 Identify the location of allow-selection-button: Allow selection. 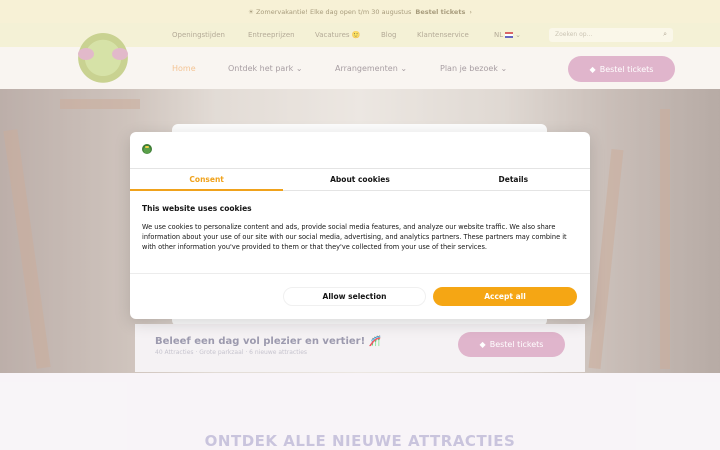
(354, 296).